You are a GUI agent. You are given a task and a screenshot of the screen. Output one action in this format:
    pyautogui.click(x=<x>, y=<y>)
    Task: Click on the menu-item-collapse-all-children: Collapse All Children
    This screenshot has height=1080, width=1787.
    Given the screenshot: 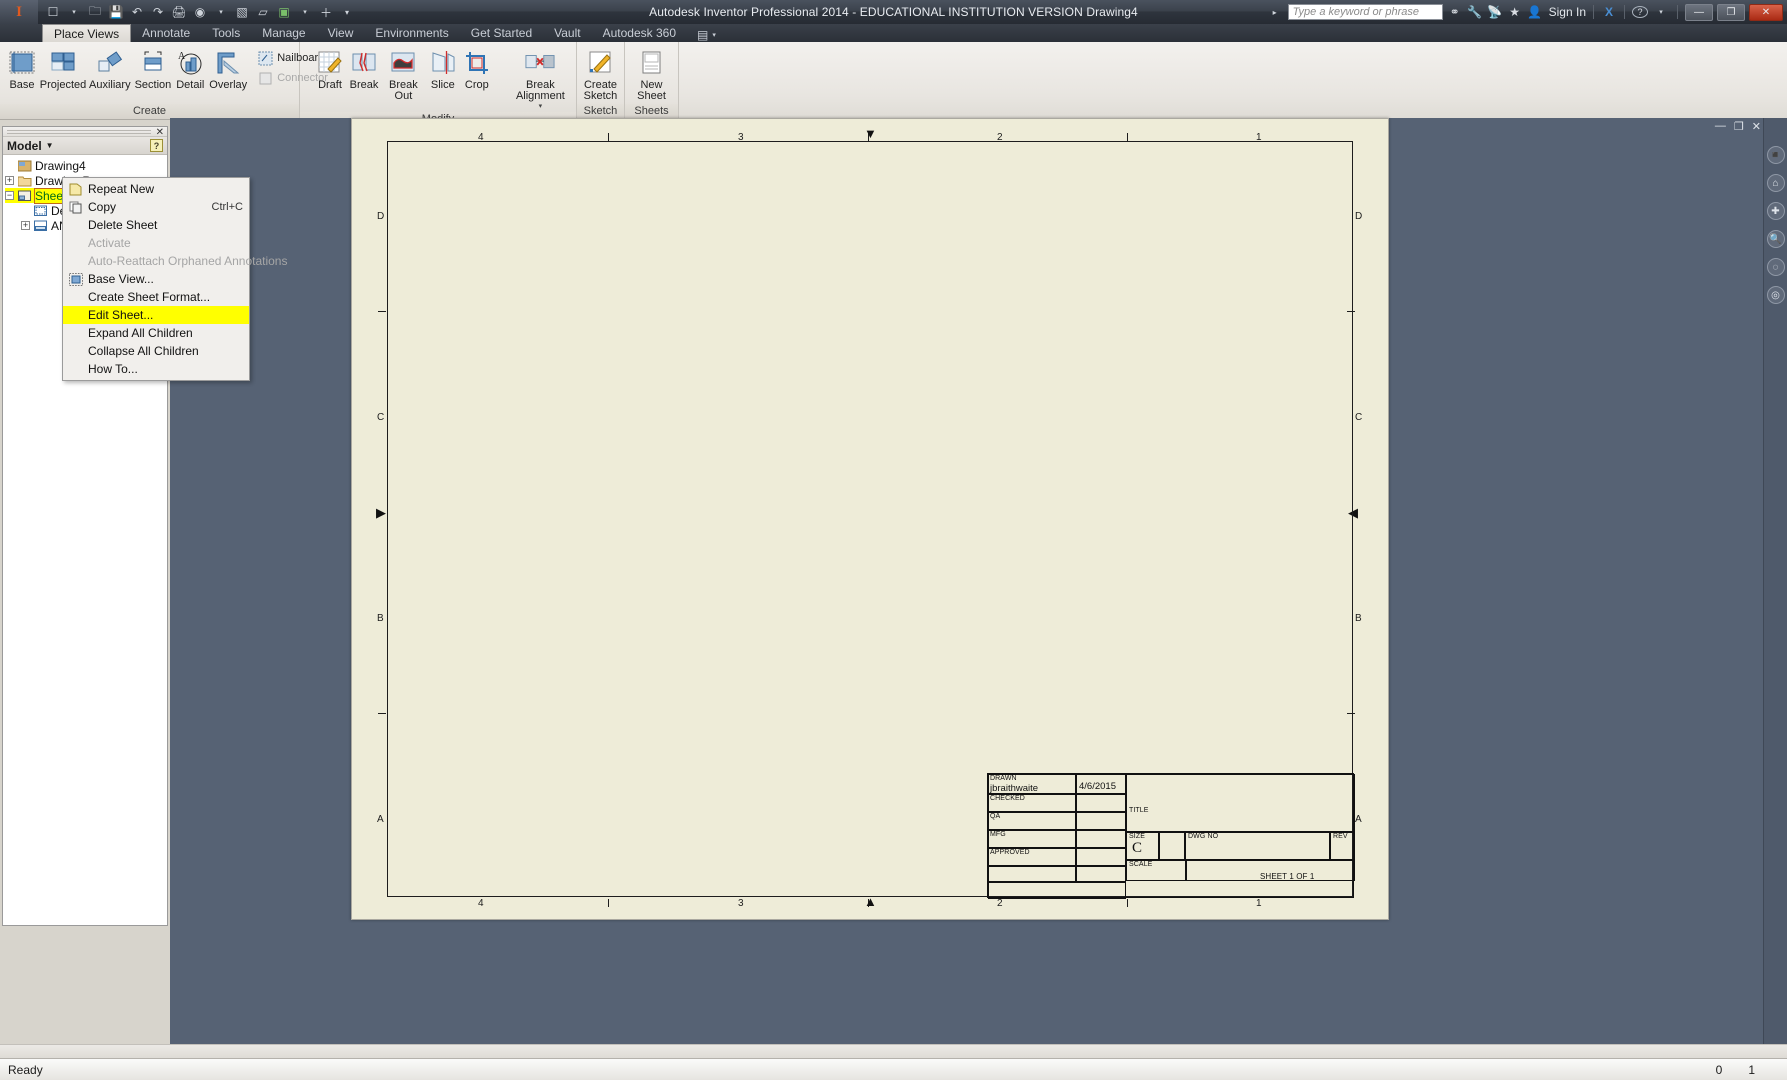 What is the action you would take?
    pyautogui.click(x=156, y=351)
    